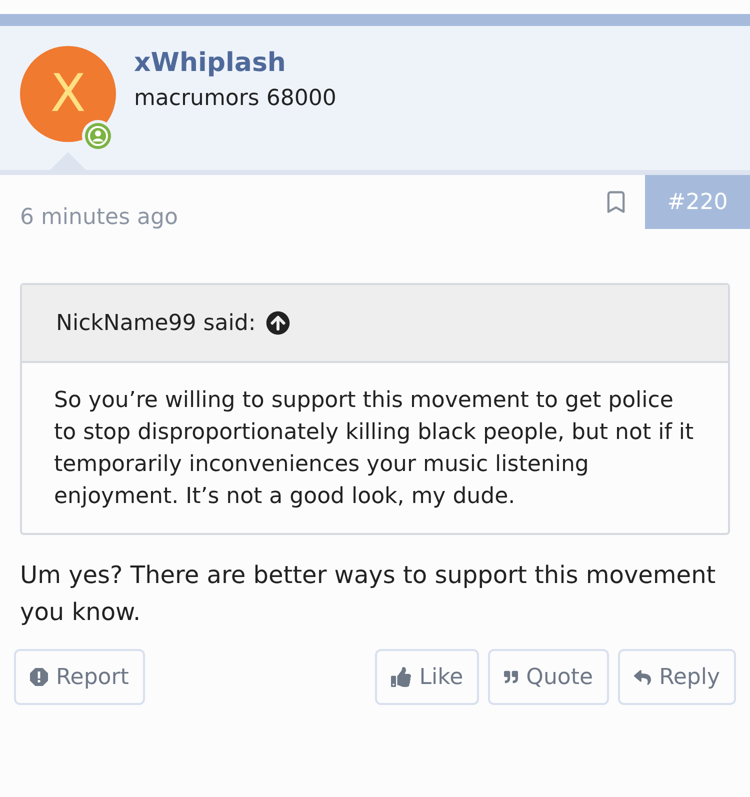 The width and height of the screenshot is (750, 797). What do you see at coordinates (368, 594) in the screenshot?
I see `post-message: Um yes? There are better ways to support this movement you know.` at bounding box center [368, 594].